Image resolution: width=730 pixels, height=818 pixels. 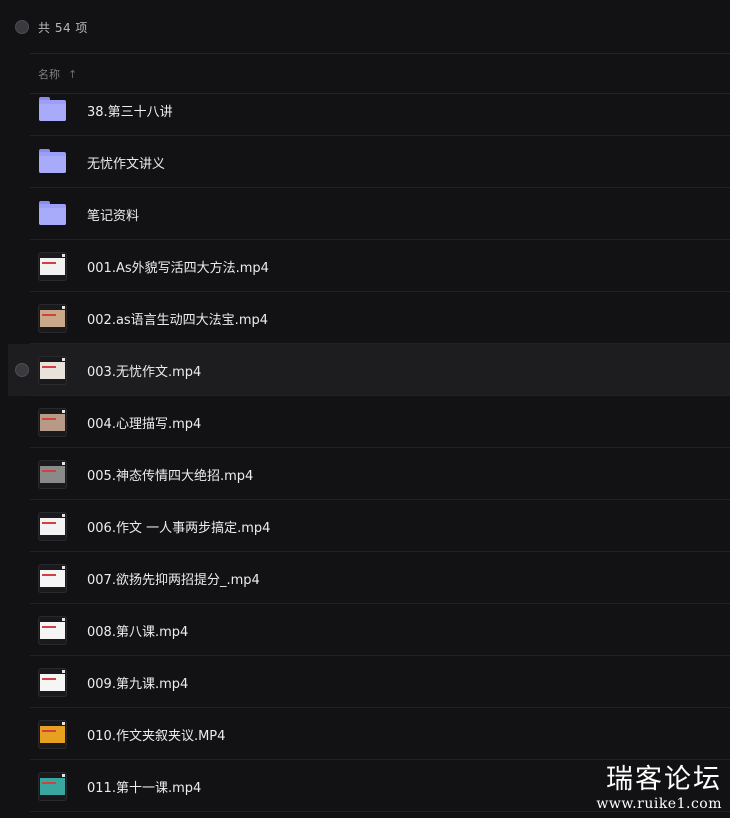 What do you see at coordinates (365, 110) in the screenshot?
I see `file-row: 38.第三十八讲` at bounding box center [365, 110].